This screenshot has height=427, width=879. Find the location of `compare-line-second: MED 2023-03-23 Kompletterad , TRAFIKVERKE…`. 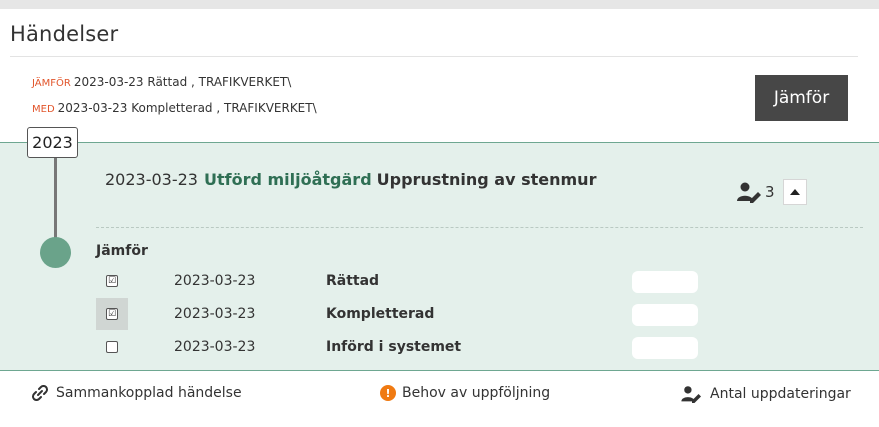

compare-line-second: MED 2023-03-23 Kompletterad , TRAFIKVERKE… is located at coordinates (174, 108).